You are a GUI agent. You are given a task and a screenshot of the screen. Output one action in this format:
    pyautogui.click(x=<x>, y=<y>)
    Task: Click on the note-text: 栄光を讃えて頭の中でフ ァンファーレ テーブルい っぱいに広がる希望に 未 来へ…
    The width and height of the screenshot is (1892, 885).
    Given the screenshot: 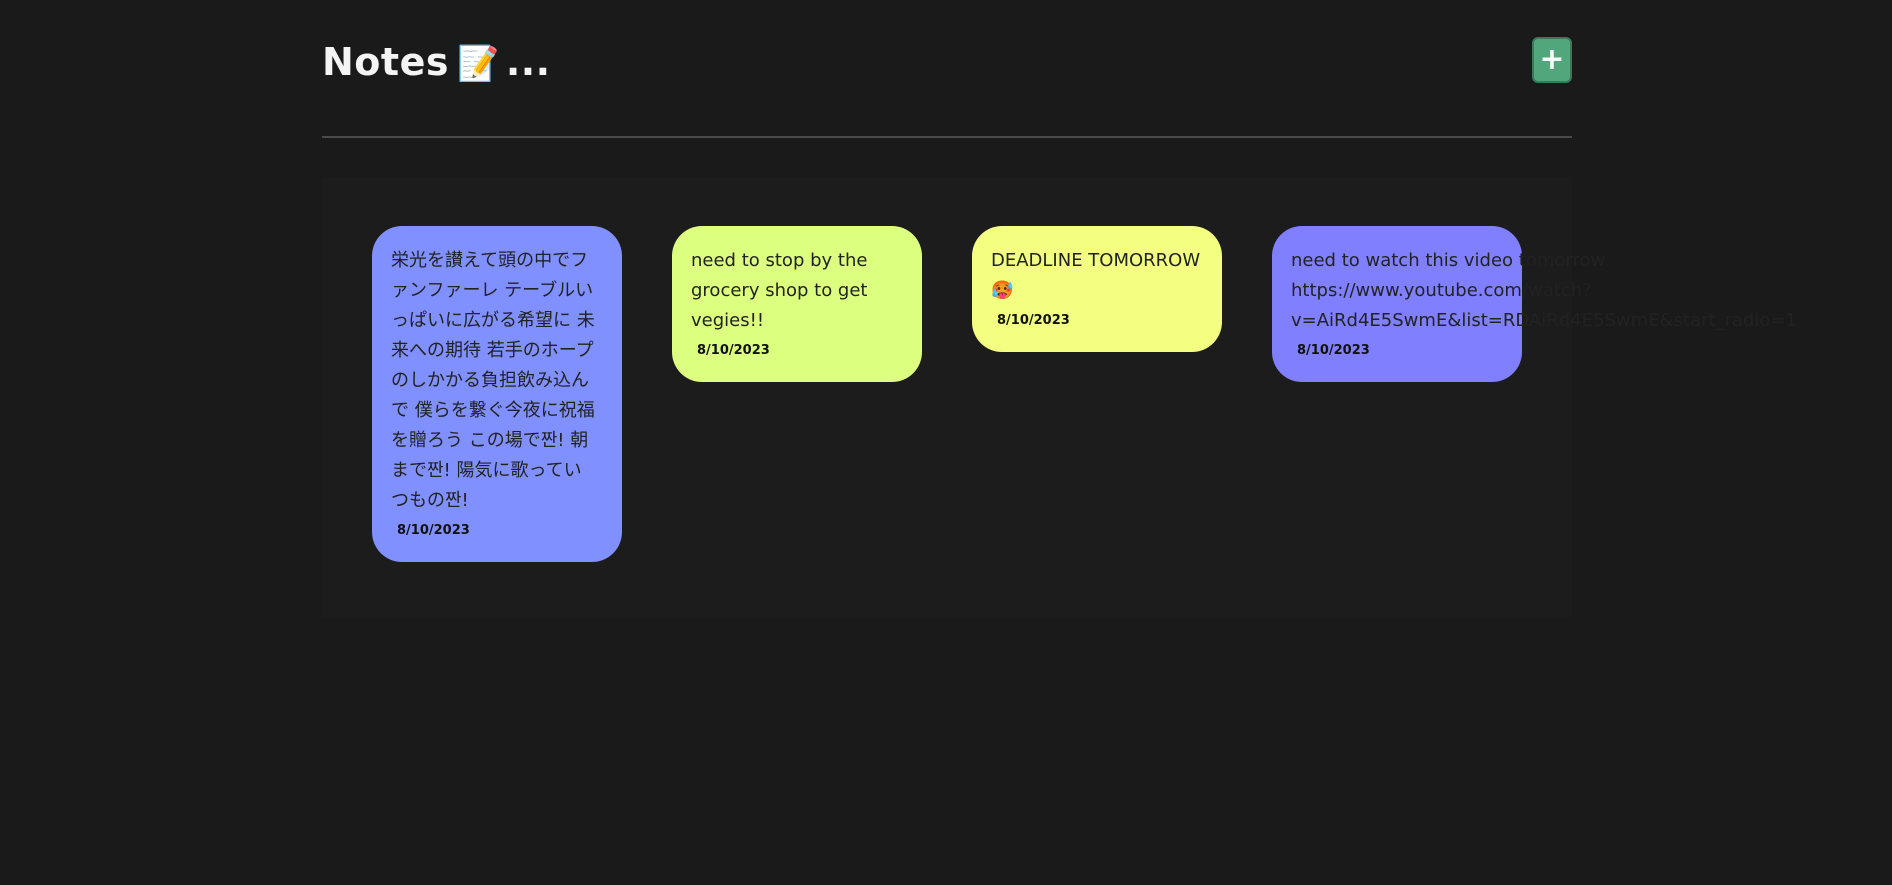 What is the action you would take?
    pyautogui.click(x=497, y=381)
    